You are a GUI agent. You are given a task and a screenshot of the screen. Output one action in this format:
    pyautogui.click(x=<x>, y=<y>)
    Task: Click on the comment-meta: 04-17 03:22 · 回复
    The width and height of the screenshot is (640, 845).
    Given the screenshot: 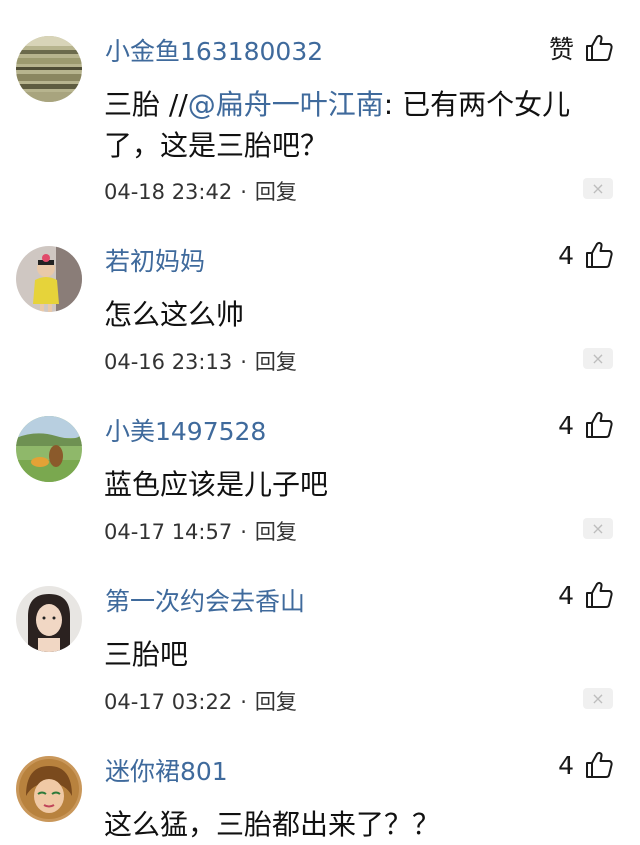 What is the action you would take?
    pyautogui.click(x=200, y=701)
    